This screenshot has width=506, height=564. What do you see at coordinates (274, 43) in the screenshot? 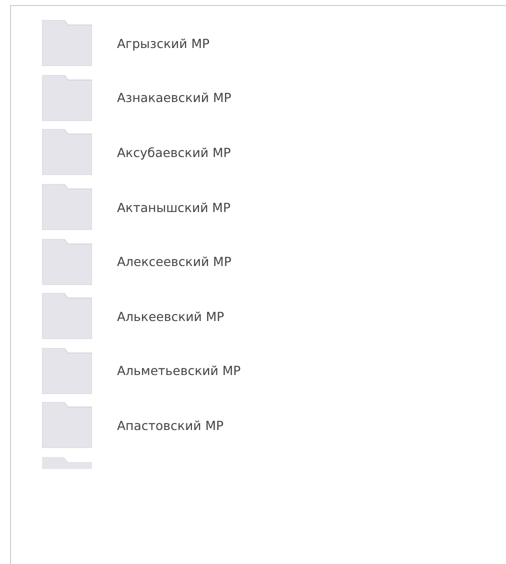
I see `folder-item: Агрызский МР` at bounding box center [274, 43].